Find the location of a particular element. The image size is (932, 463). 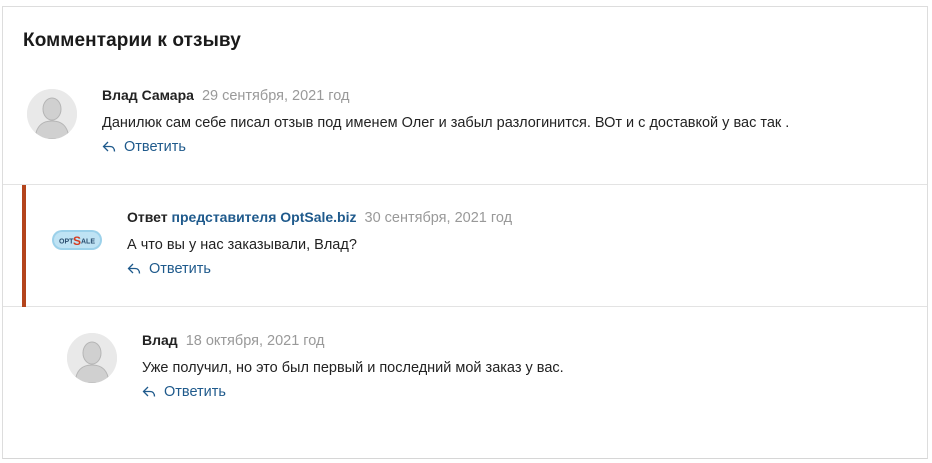

comment-text: А что вы у нас заказывали, Влад? is located at coordinates (242, 245).